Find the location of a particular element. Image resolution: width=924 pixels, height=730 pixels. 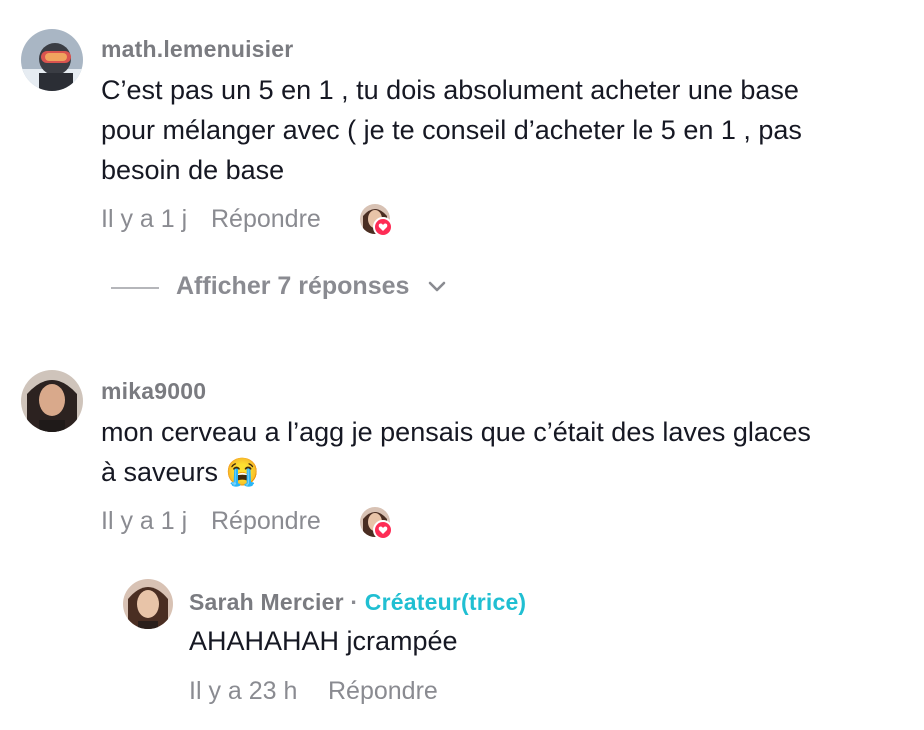

reply-header: Sarah Mercier · Créateur(trice) is located at coordinates (357, 602).